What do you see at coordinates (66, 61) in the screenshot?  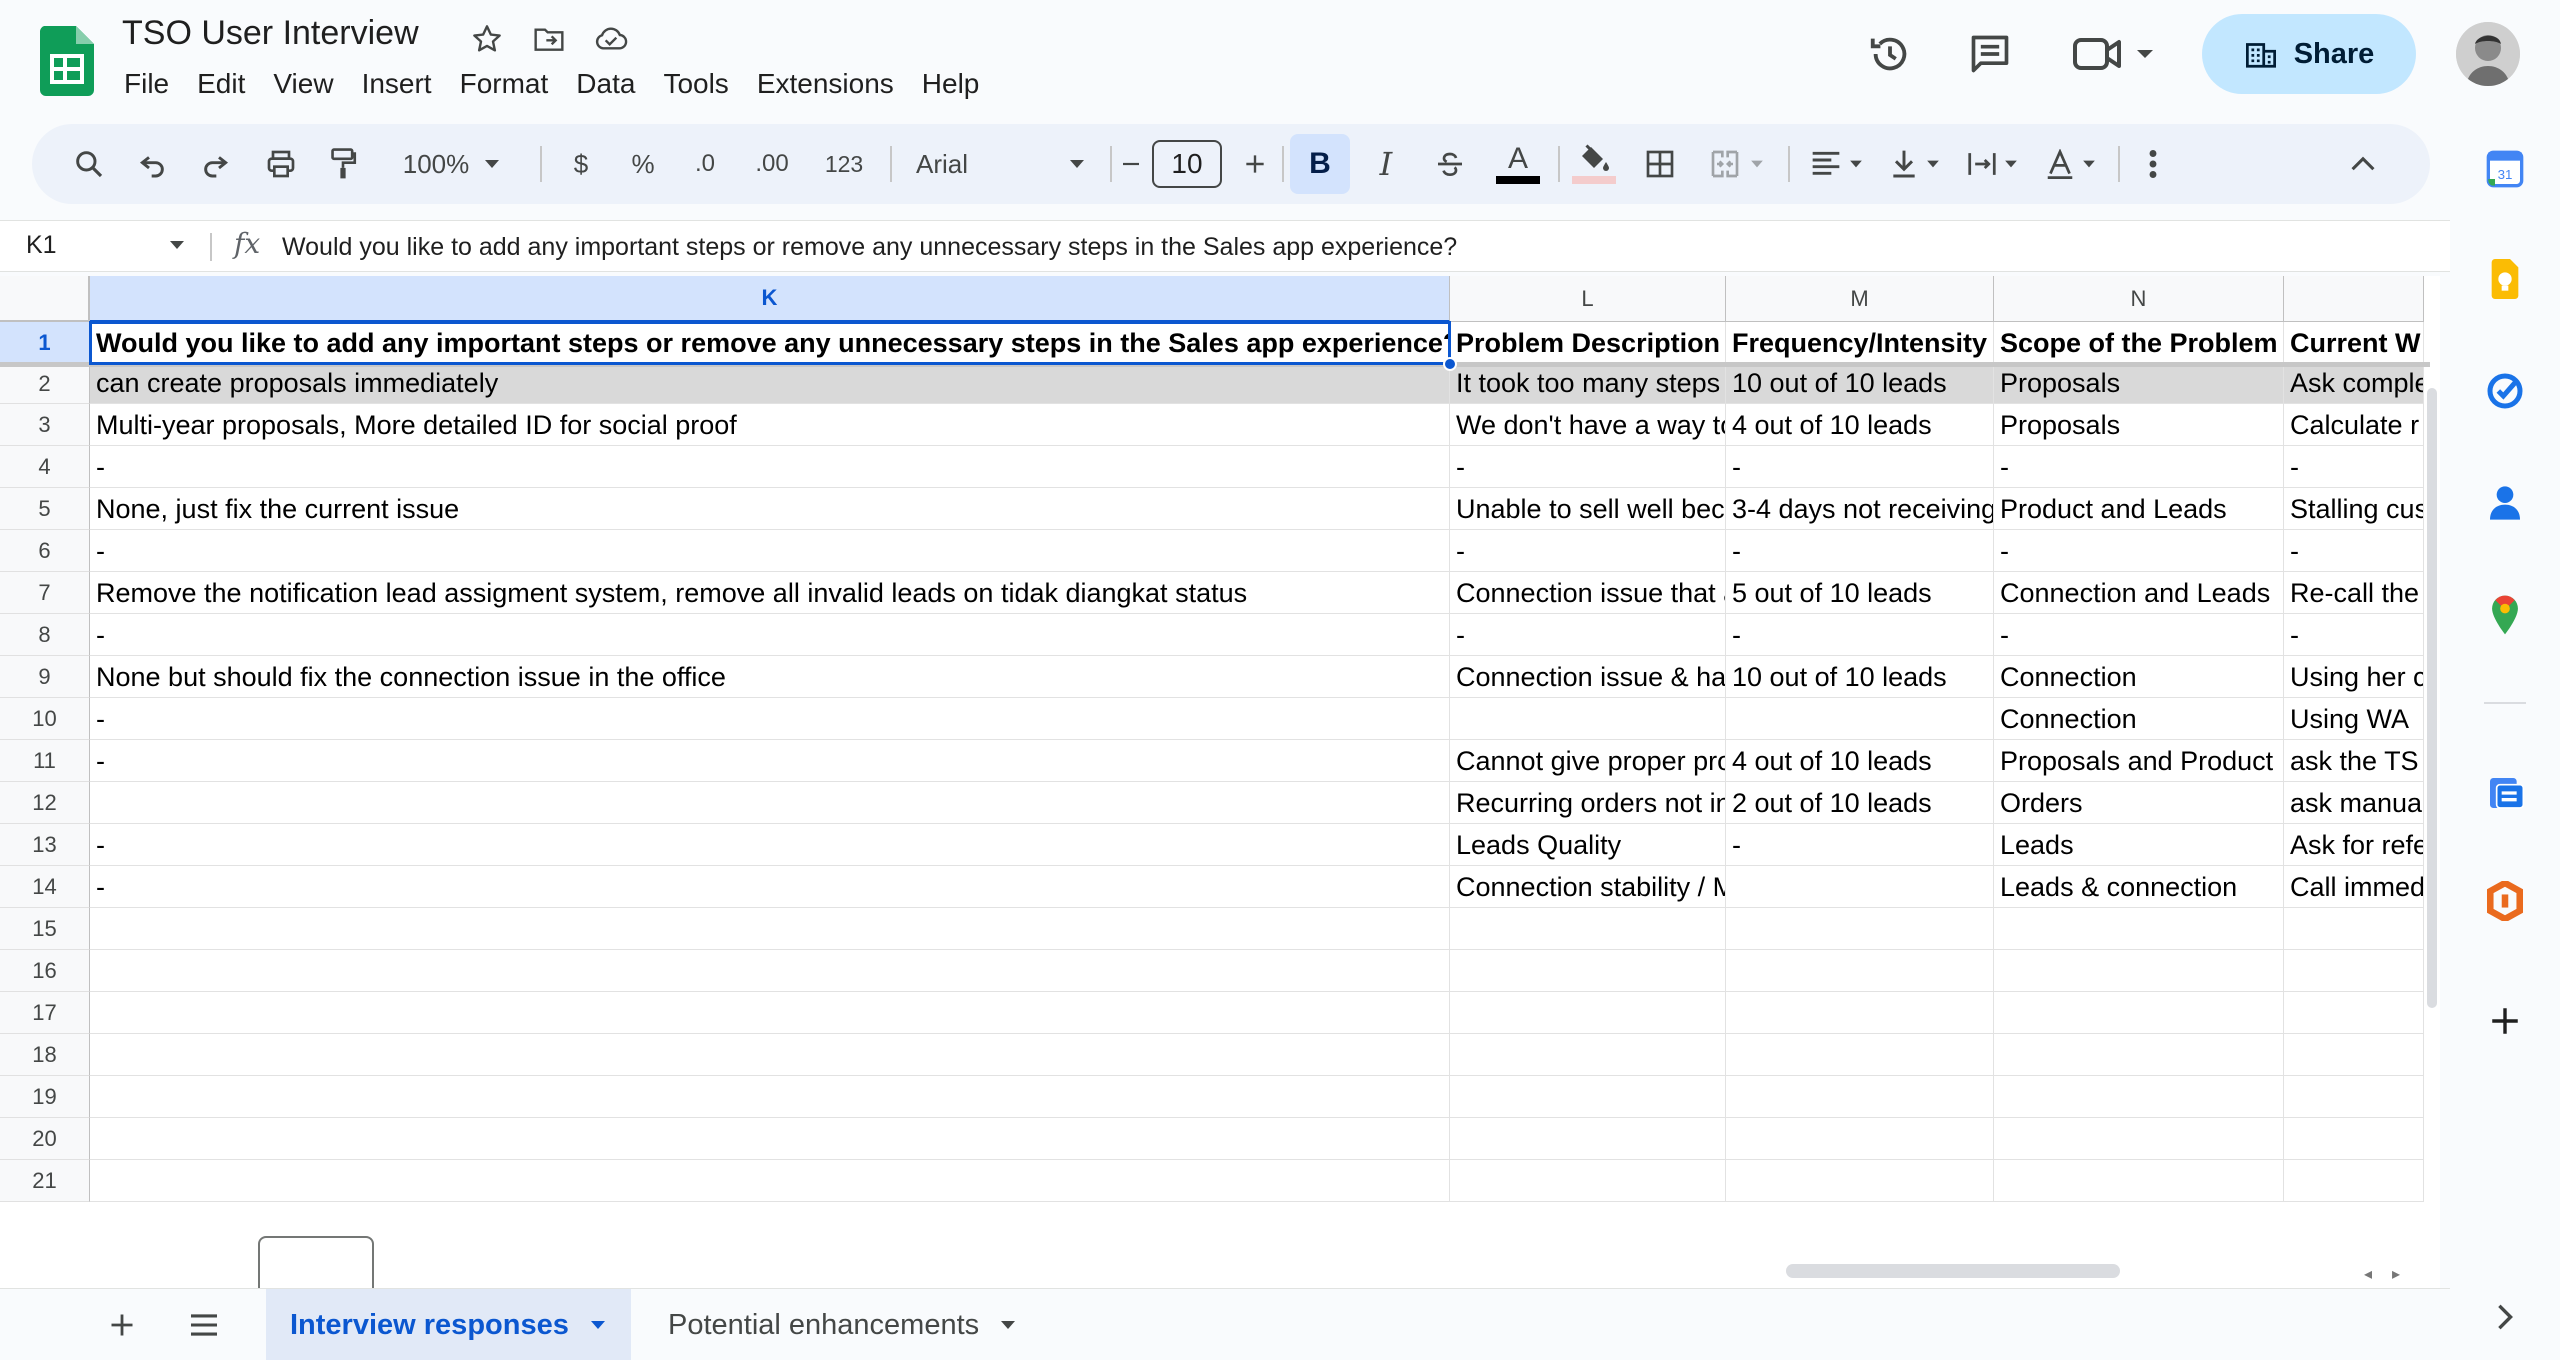 I see `sheets-logo-icon` at bounding box center [66, 61].